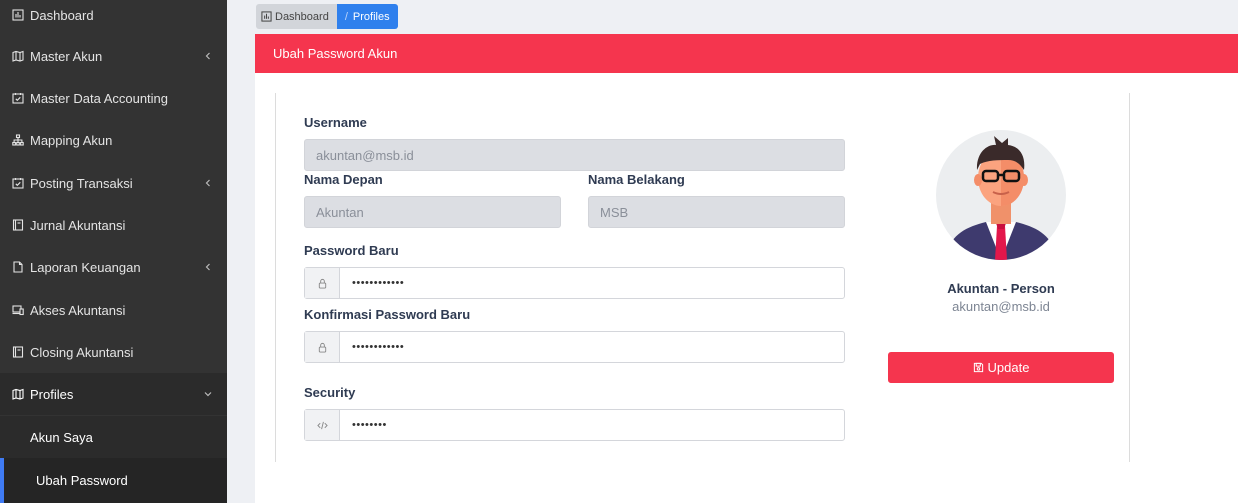 Image resolution: width=1238 pixels, height=503 pixels. Describe the element at coordinates (18, 267) in the screenshot. I see `file-icon` at that location.